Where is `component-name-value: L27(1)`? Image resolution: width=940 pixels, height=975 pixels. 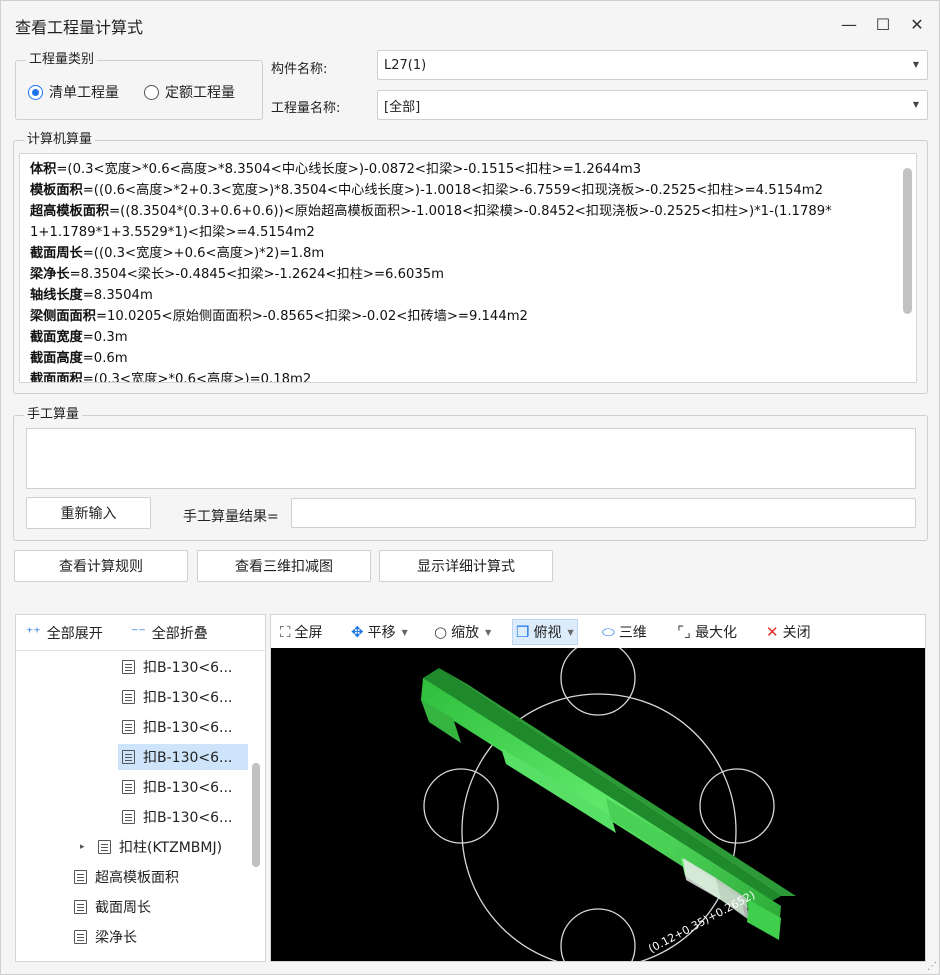 component-name-value: L27(1) is located at coordinates (405, 65).